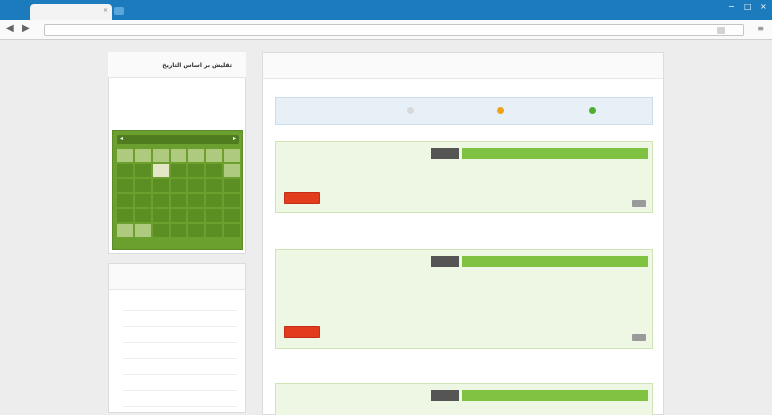  What do you see at coordinates (10, 29) in the screenshot?
I see `back-icon: ◀` at bounding box center [10, 29].